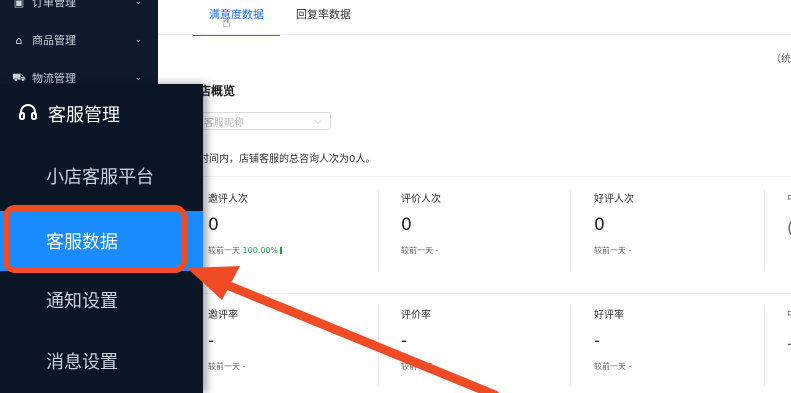 The image size is (791, 393). Describe the element at coordinates (236, 18) in the screenshot. I see `tab-satisfaction-data: 满意度数据` at that location.